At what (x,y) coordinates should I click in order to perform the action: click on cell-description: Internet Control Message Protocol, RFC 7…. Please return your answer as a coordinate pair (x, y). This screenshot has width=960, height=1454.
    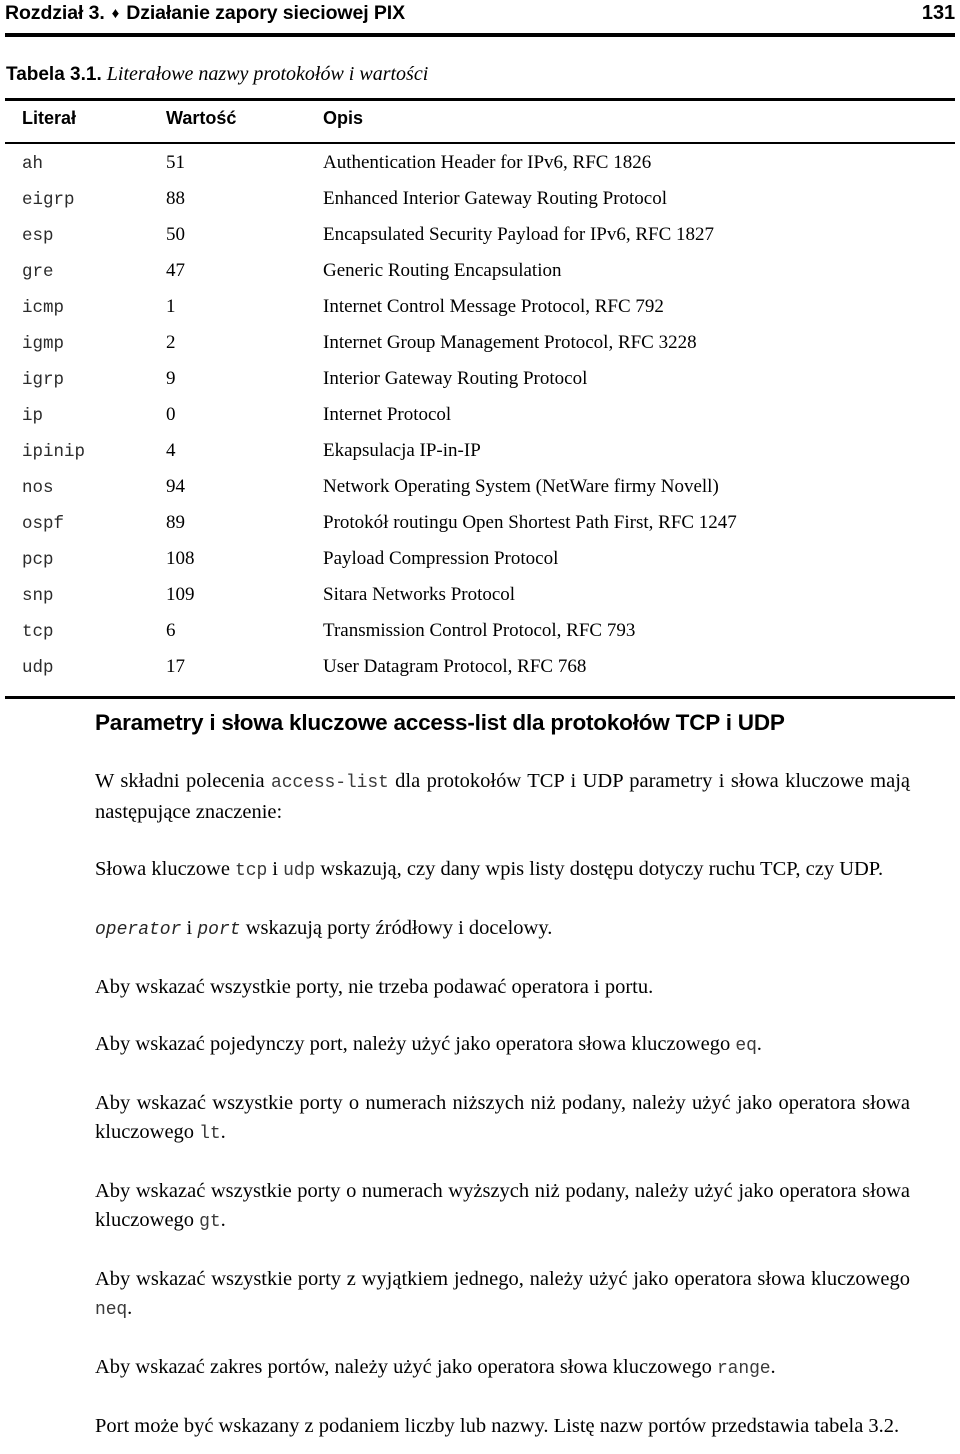
    Looking at the image, I should click on (493, 306).